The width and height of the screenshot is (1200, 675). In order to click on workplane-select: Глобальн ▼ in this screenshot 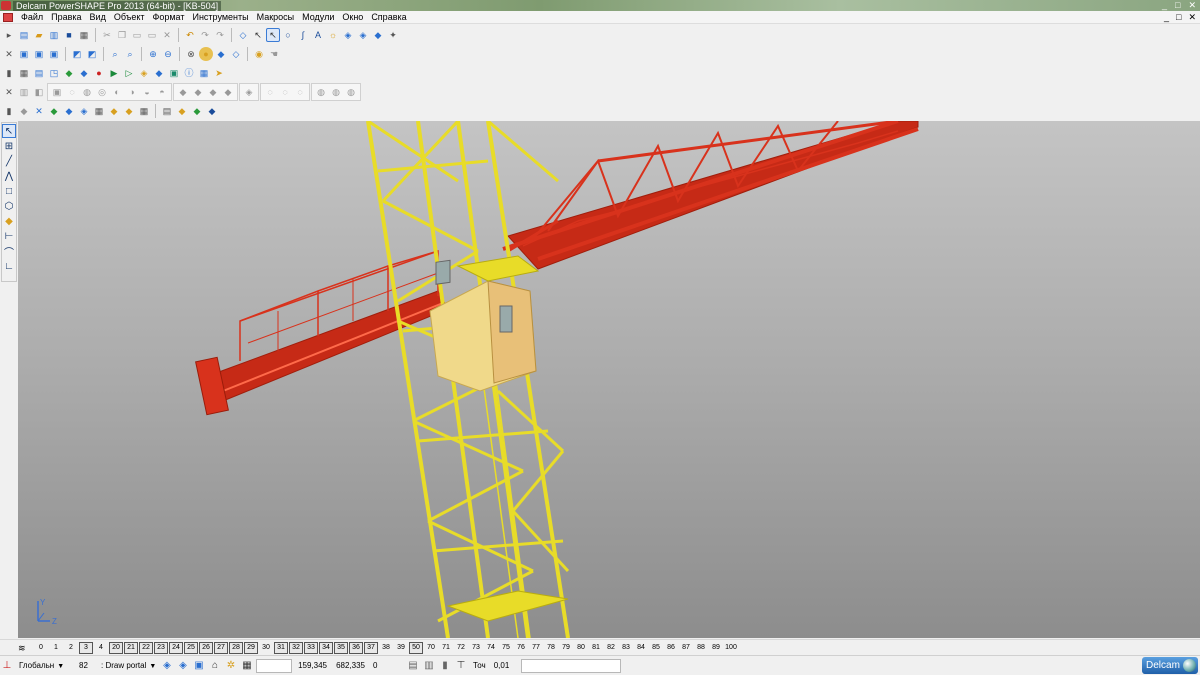, I will do `click(45, 666)`.